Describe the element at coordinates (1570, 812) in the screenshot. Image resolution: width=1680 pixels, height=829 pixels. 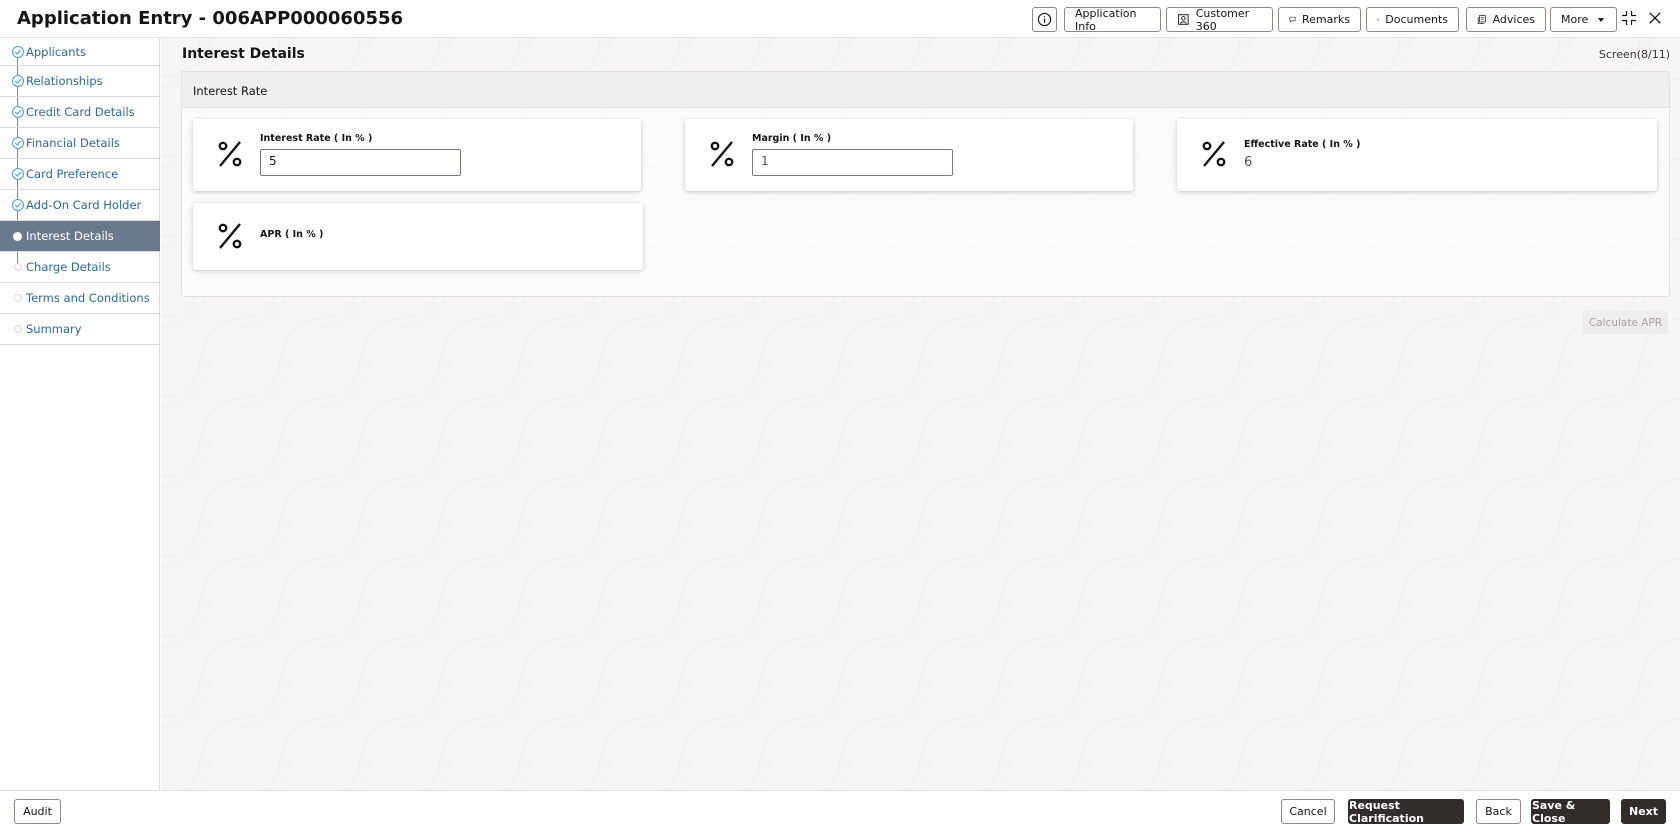
I see `save-and-close-button: Save & Close` at that location.